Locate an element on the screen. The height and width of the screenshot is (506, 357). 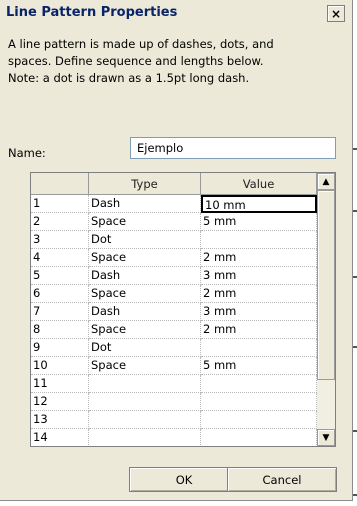
grid-header-type: Type is located at coordinates (145, 184).